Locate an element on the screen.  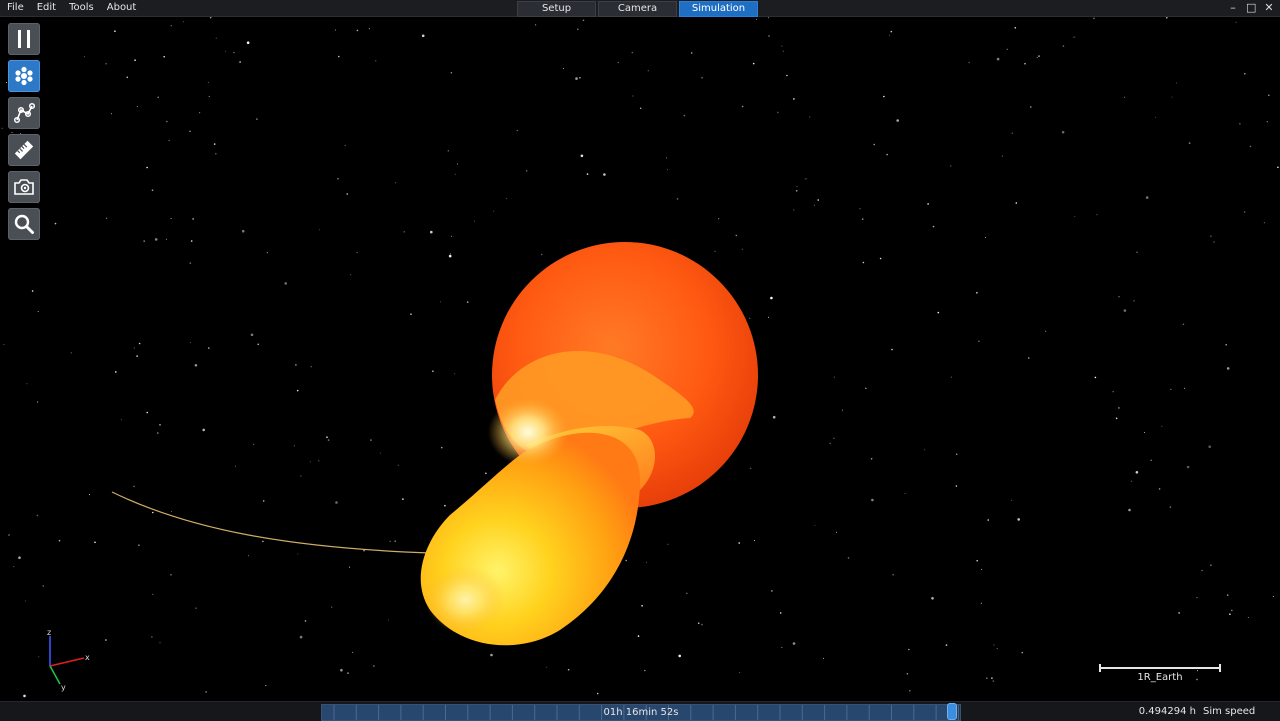
maximize-icon: □ is located at coordinates (1251, 8).